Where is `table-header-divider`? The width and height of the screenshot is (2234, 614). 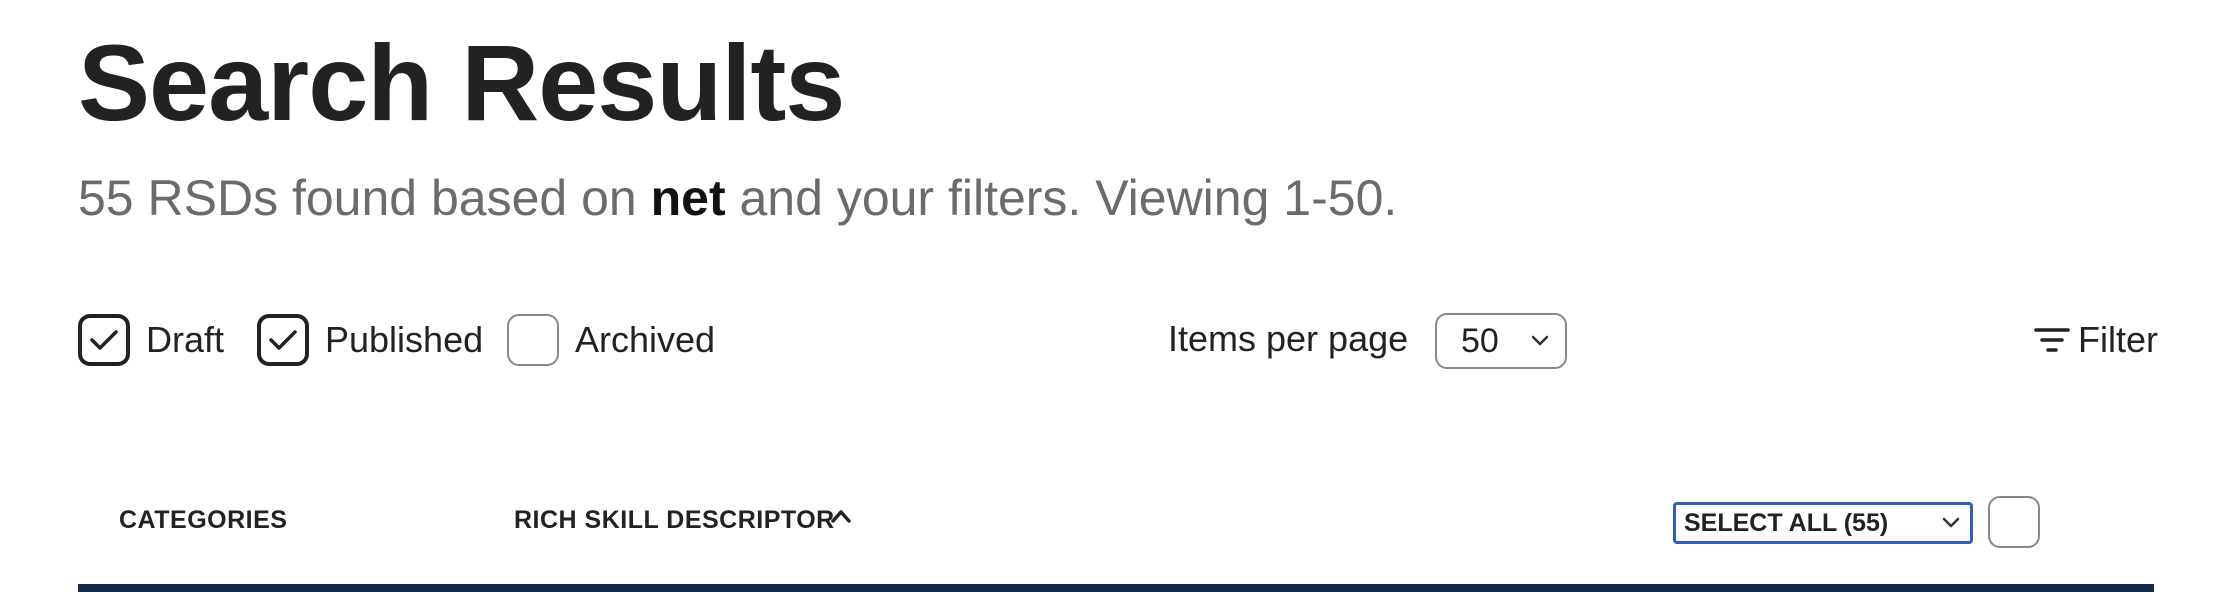 table-header-divider is located at coordinates (1116, 588).